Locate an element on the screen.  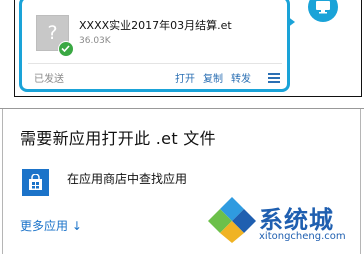
file-actions: 打开 复制 转发 is located at coordinates (217, 77).